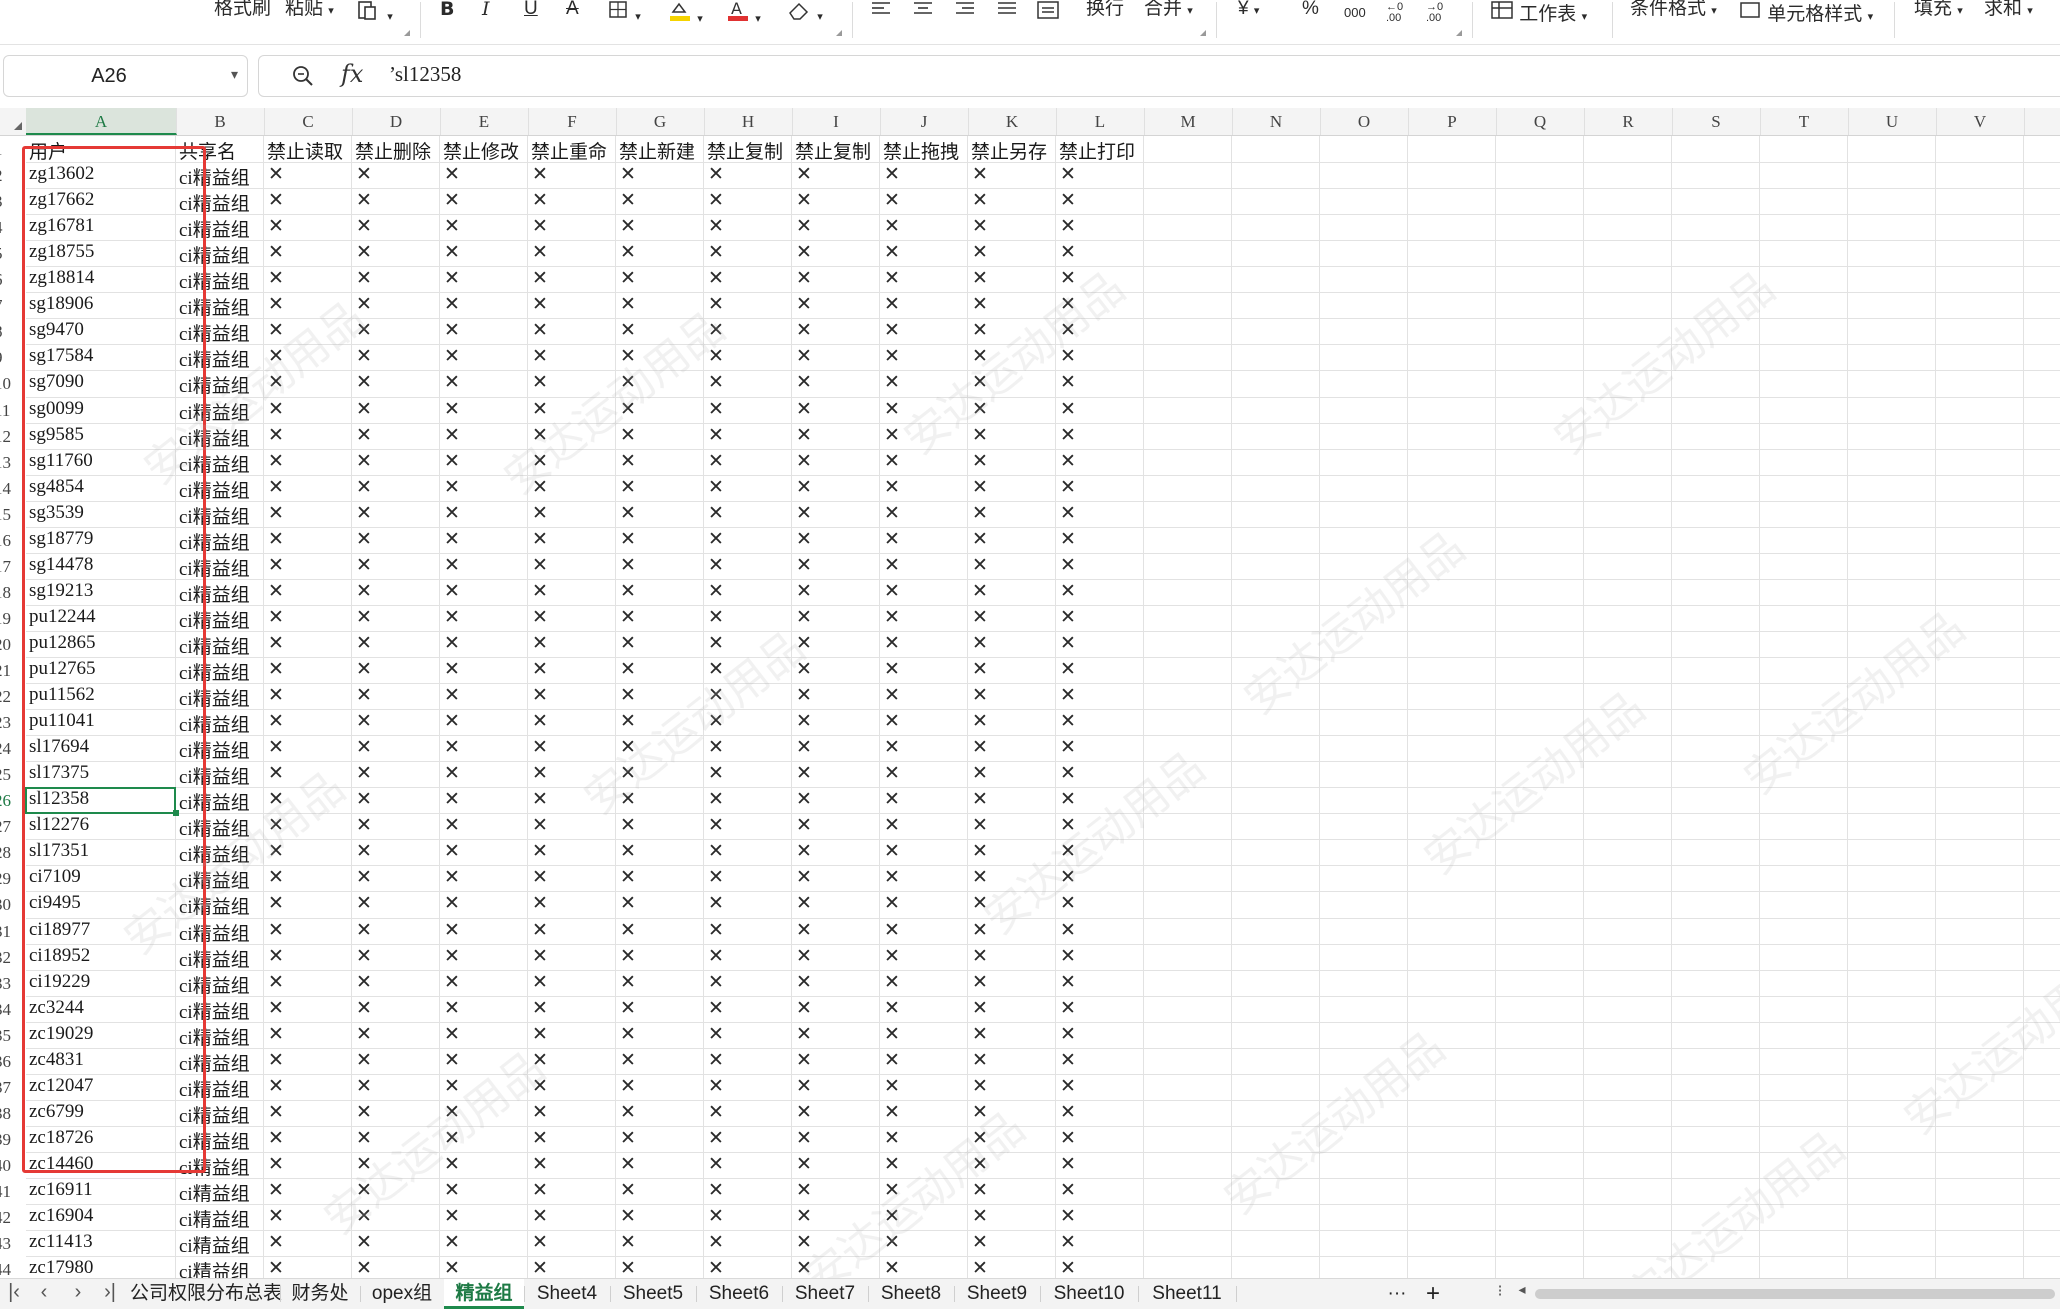 The image size is (2060, 1309). What do you see at coordinates (447, 10) in the screenshot?
I see `bold-icon: B` at bounding box center [447, 10].